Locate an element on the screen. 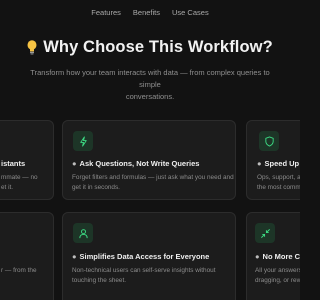  card-desc-line-1: Ops, support, a is located at coordinates (278, 177).